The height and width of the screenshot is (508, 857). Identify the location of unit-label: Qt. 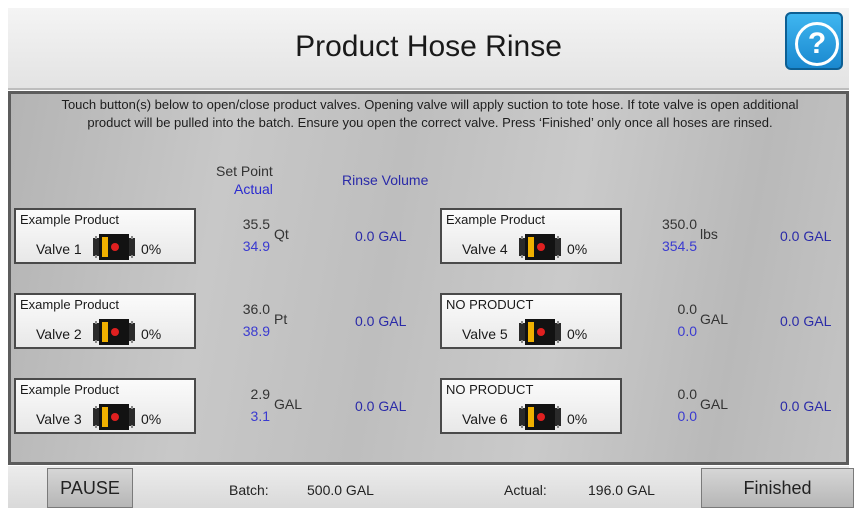
(281, 234).